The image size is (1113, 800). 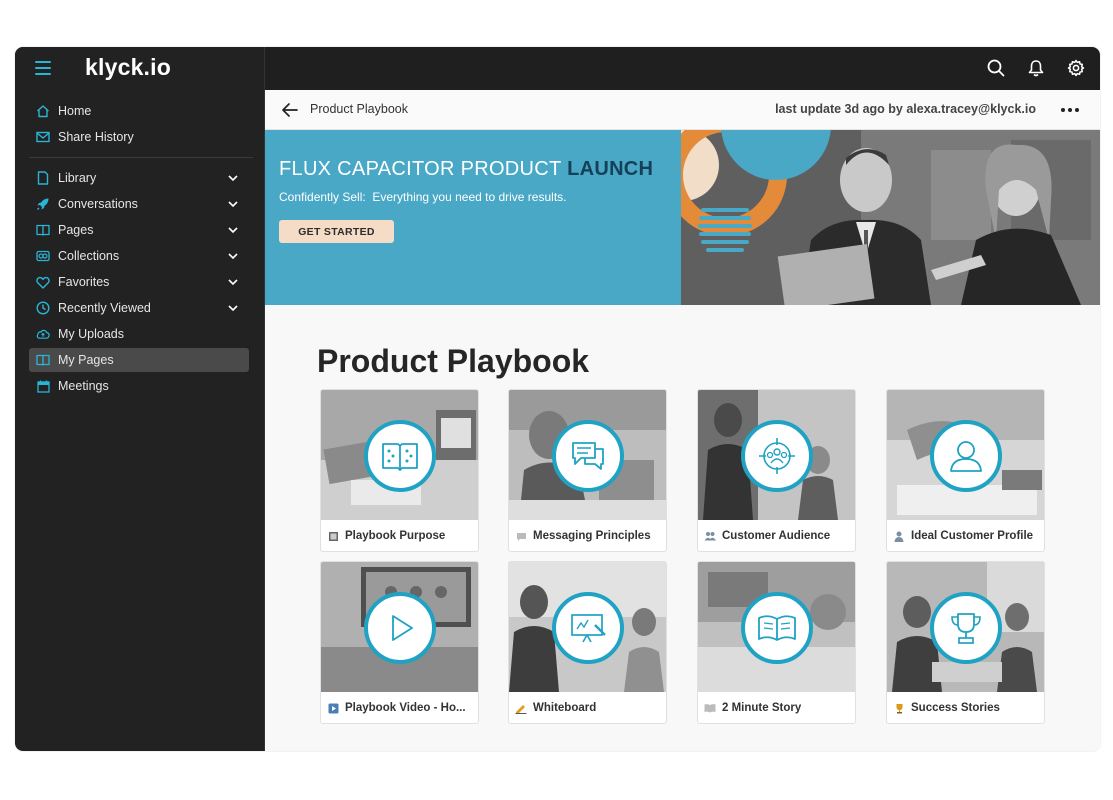 What do you see at coordinates (75, 111) in the screenshot?
I see `sidebar-item-label: Home` at bounding box center [75, 111].